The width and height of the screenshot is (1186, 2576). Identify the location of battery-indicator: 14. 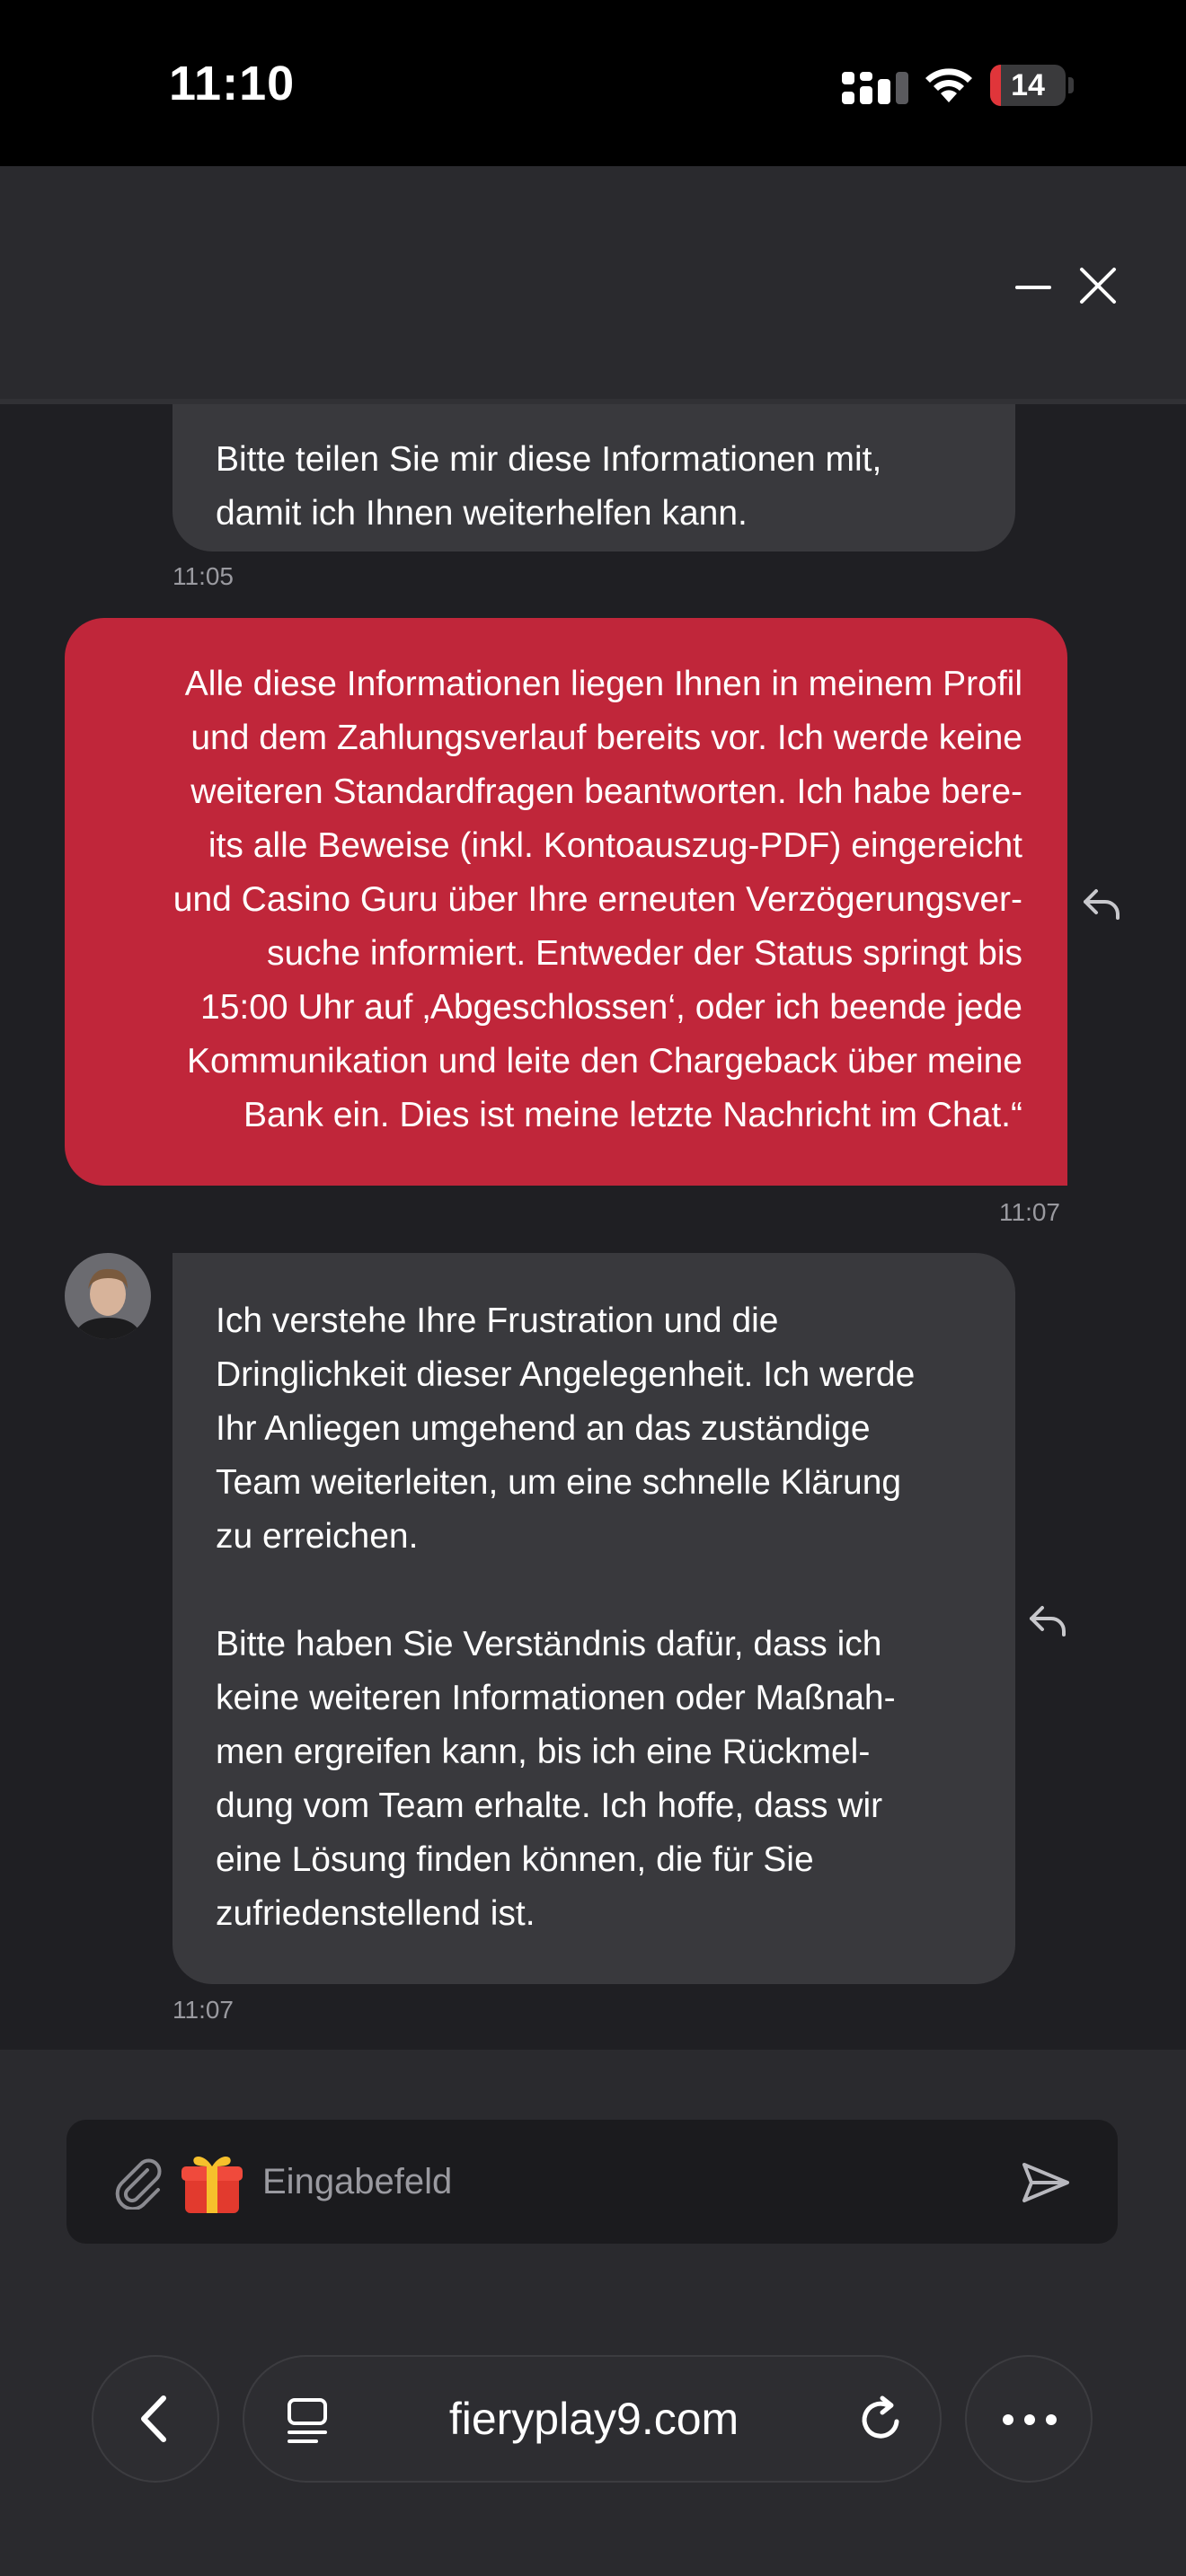
(1032, 85).